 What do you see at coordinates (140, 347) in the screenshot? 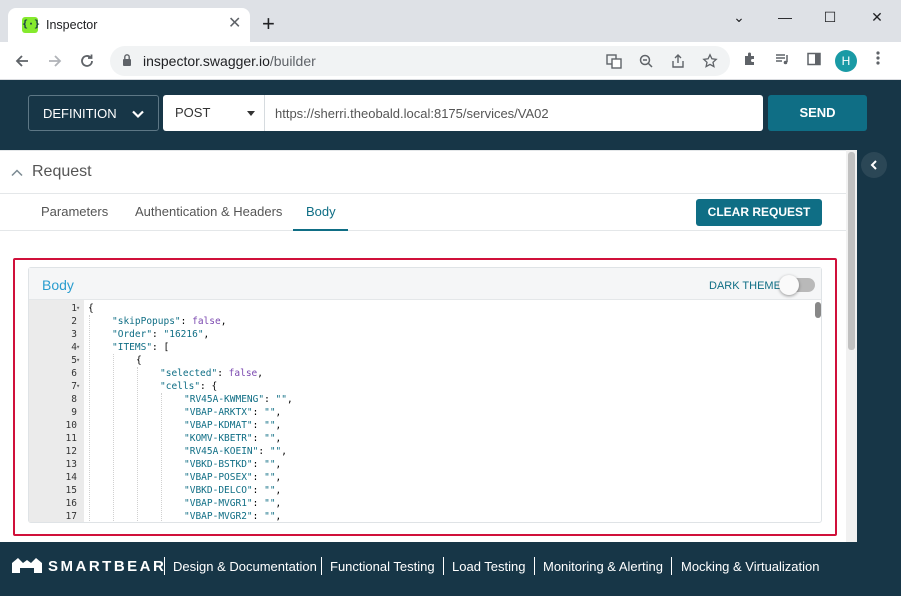
I see `code-line: "ITEMS": [` at bounding box center [140, 347].